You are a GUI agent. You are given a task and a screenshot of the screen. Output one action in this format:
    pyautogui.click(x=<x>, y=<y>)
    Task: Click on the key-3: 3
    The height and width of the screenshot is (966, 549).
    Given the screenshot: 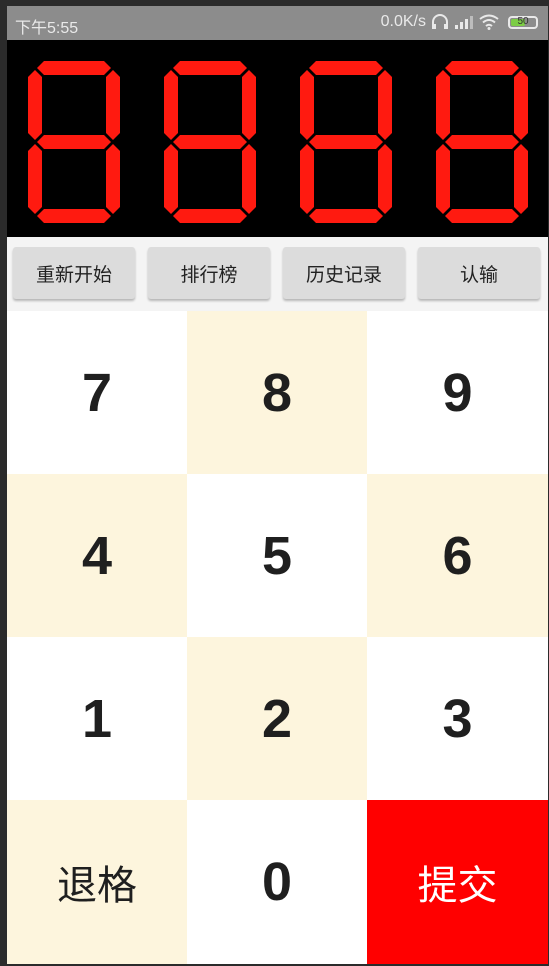 What is the action you would take?
    pyautogui.click(x=457, y=718)
    